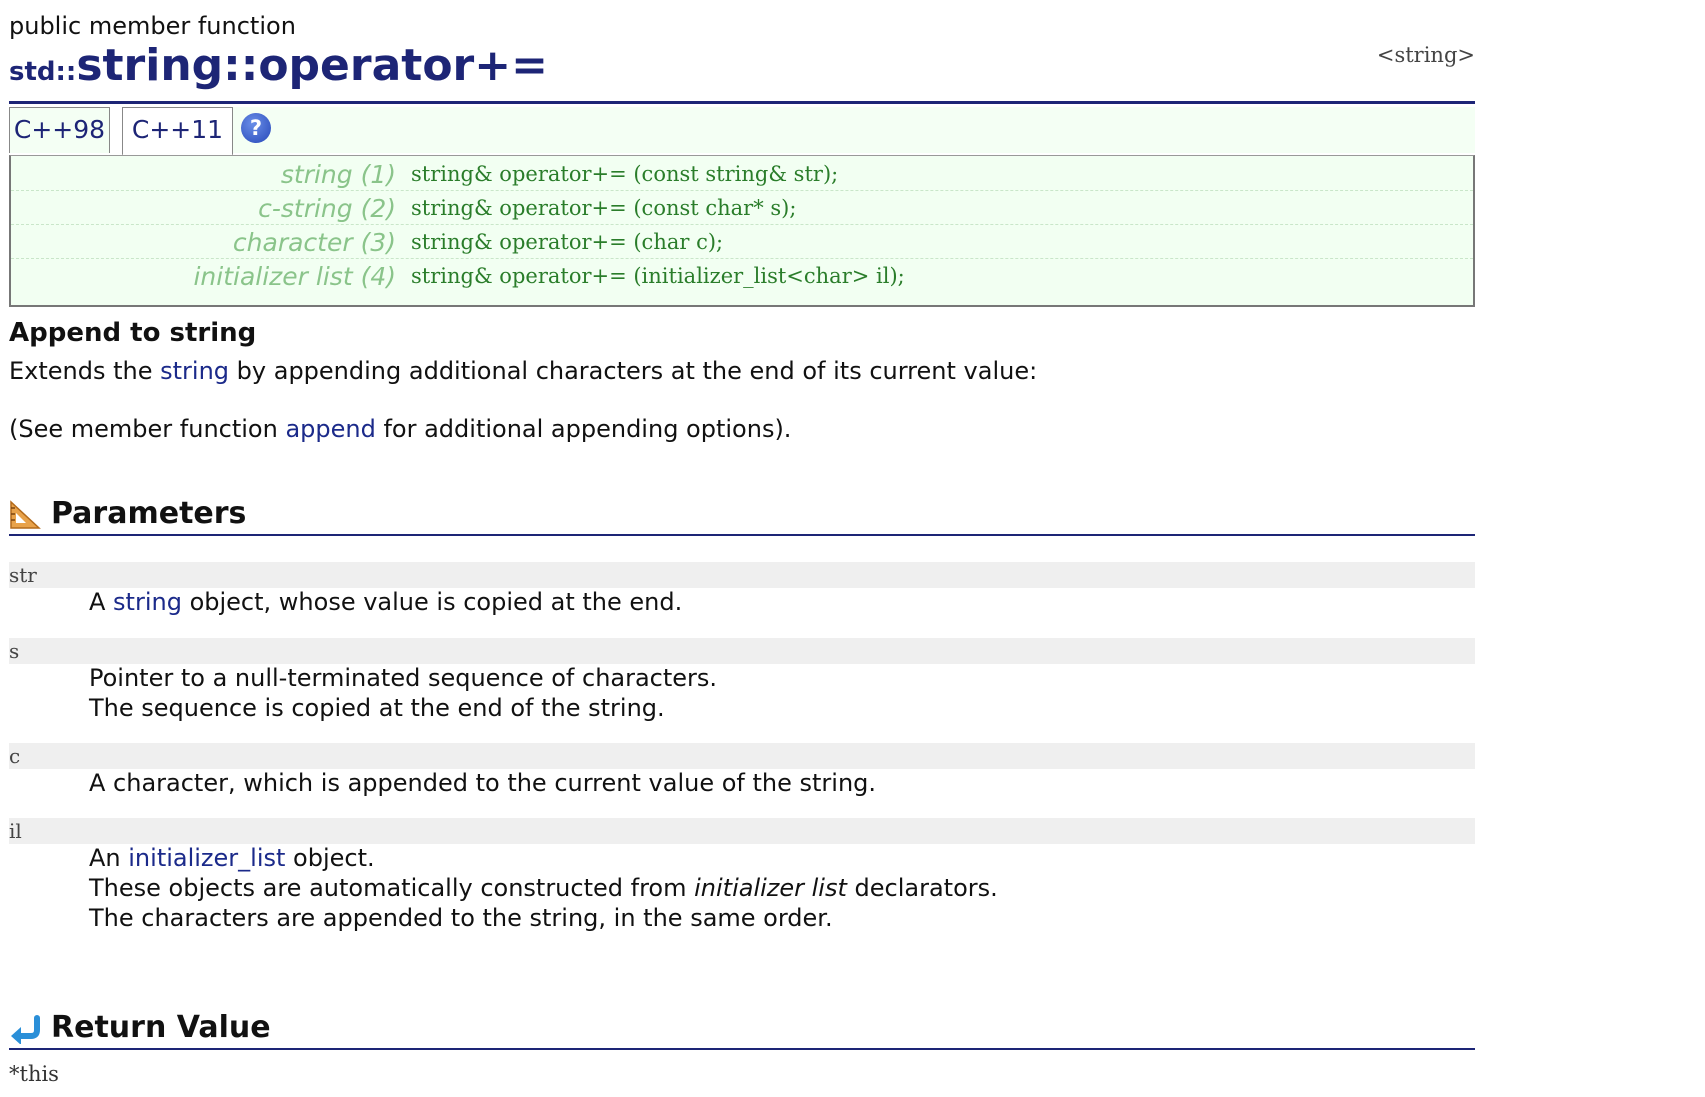 The image size is (1705, 1097). I want to click on parameters-heading: Parameters, so click(149, 513).